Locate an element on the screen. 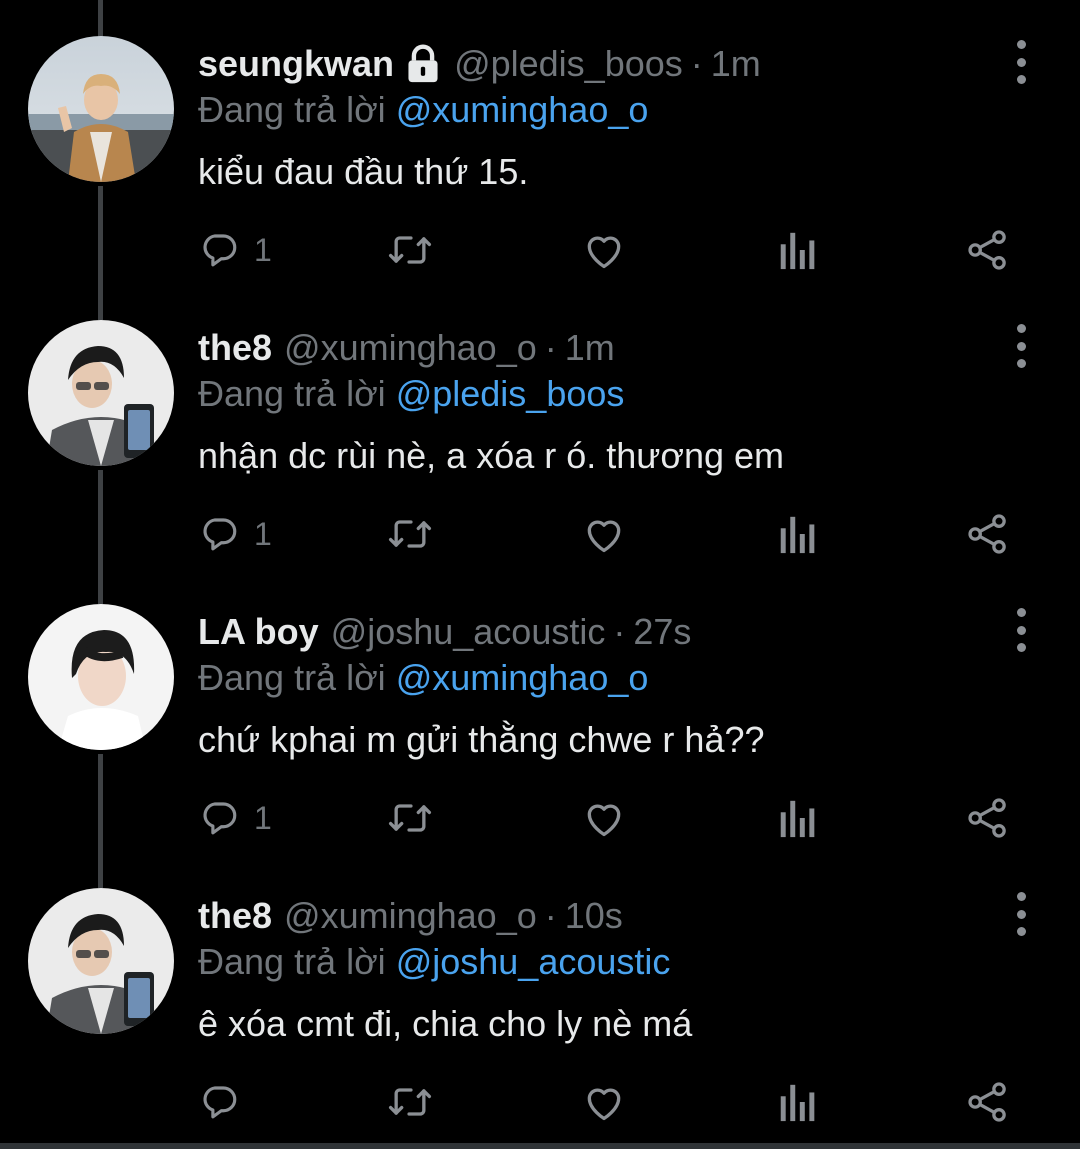 The width and height of the screenshot is (1080, 1149). tweet-text: nhận dc rùi nè, a xóa r ó. thương em is located at coordinates (491, 455).